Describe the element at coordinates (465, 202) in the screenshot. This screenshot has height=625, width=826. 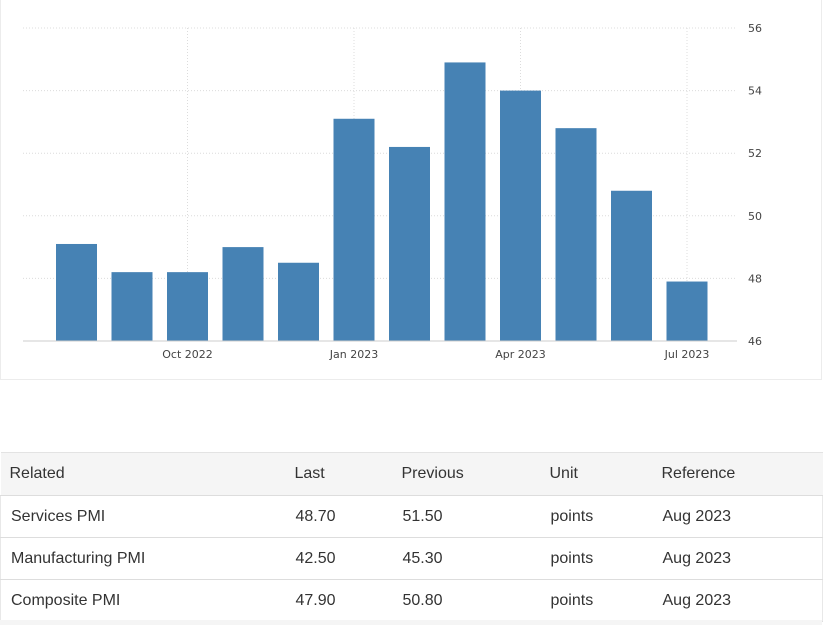
I see `bar-mar-2023` at that location.